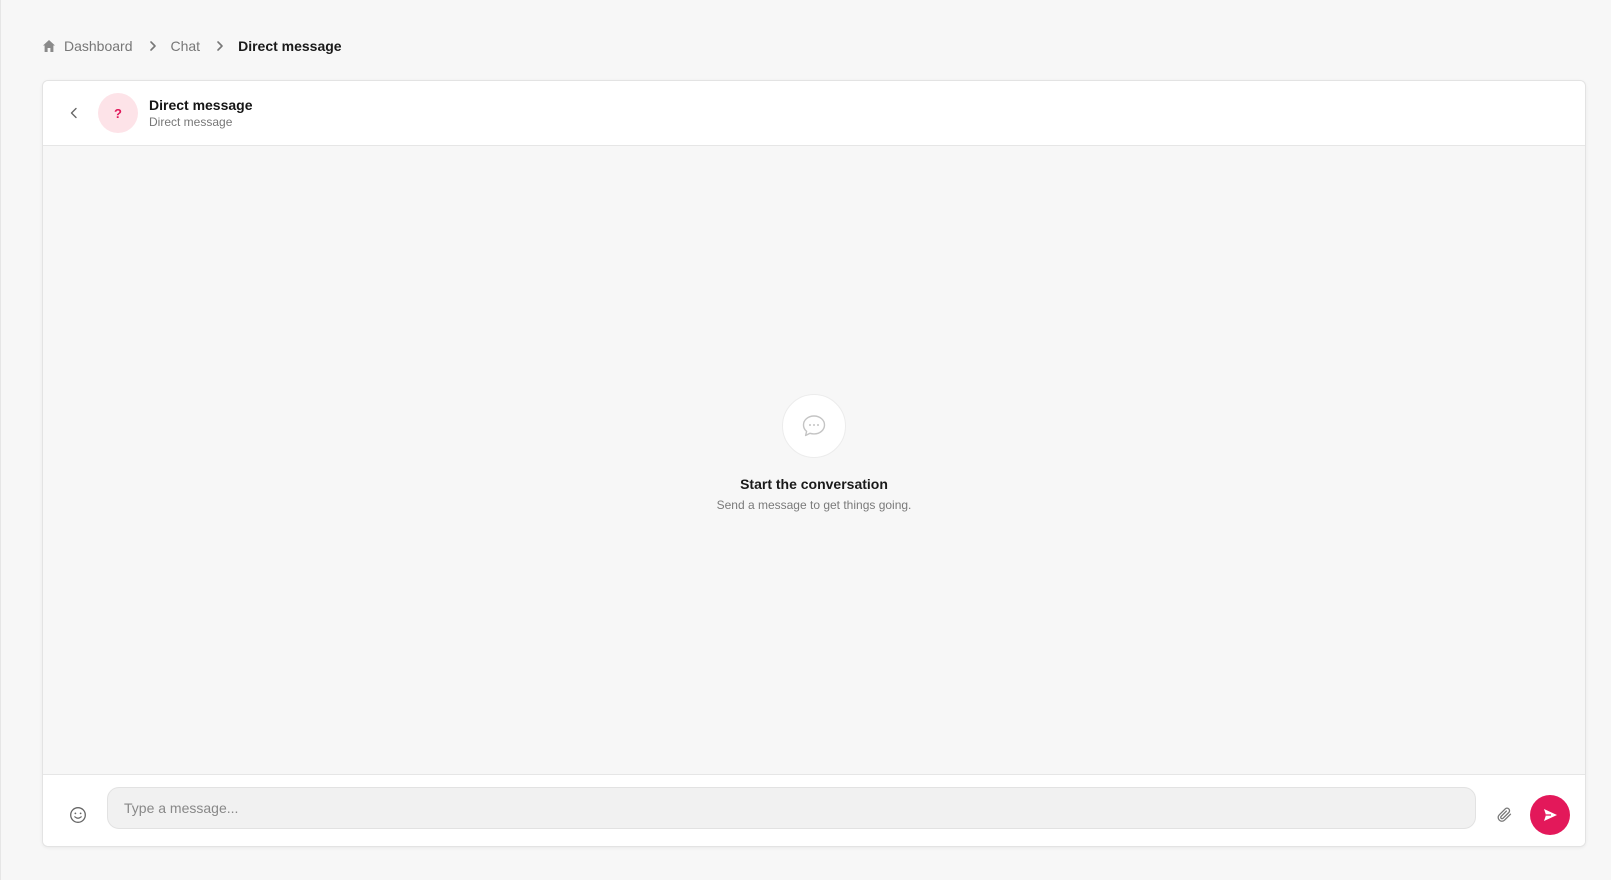  I want to click on conversation-subtitle: Direct message, so click(191, 122).